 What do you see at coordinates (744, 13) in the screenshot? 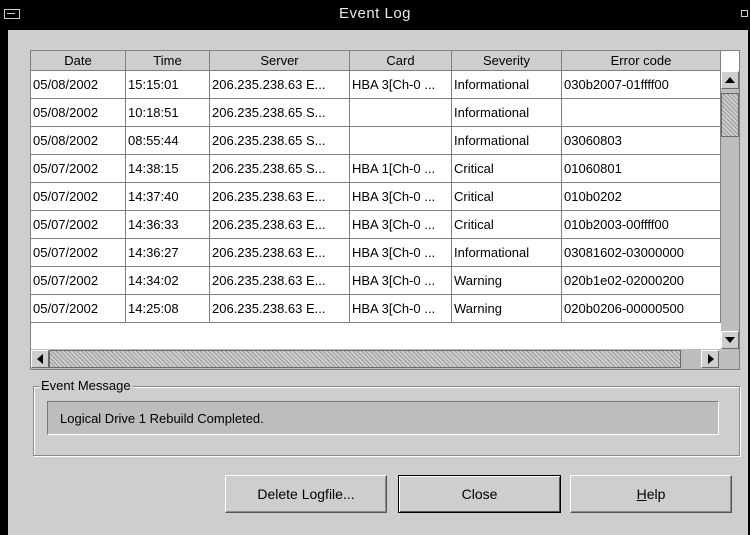
I see `restore-icon` at bounding box center [744, 13].